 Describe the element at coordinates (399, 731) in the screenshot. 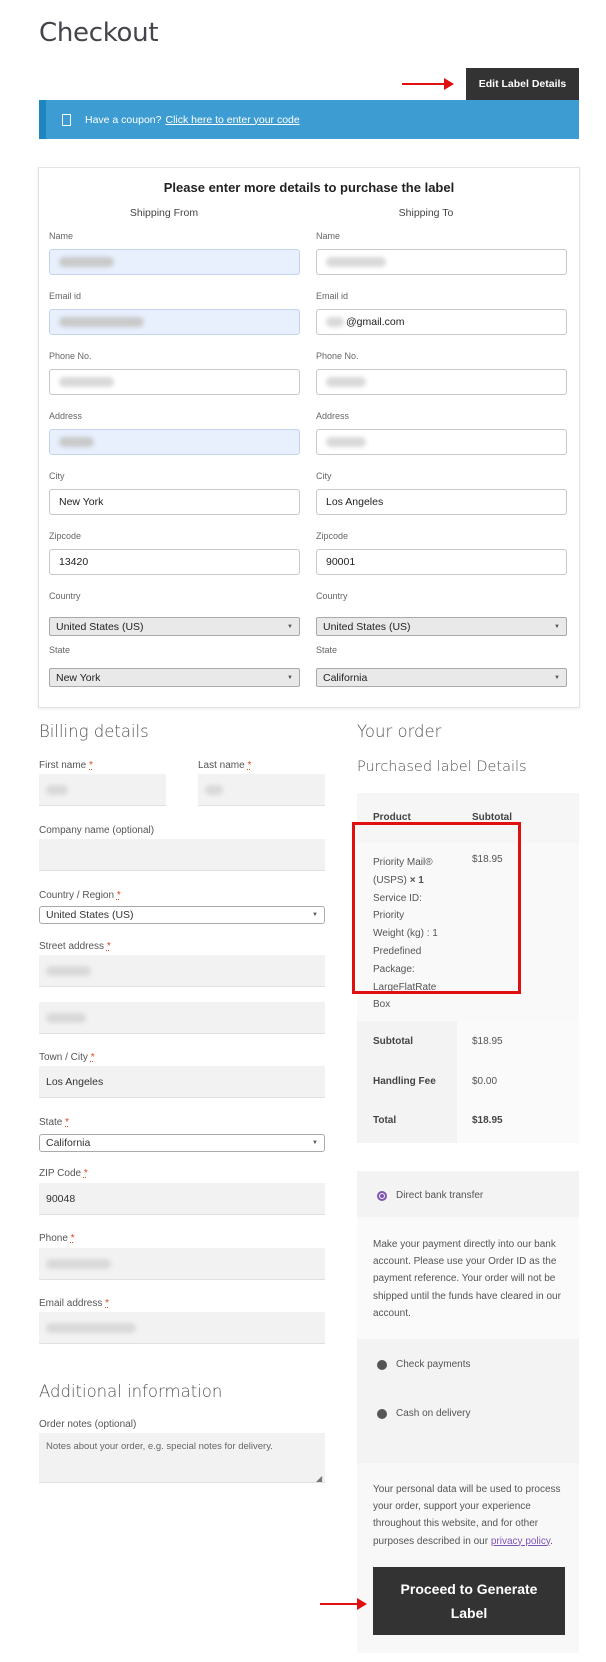

I see `your-order-heading: Your order` at that location.